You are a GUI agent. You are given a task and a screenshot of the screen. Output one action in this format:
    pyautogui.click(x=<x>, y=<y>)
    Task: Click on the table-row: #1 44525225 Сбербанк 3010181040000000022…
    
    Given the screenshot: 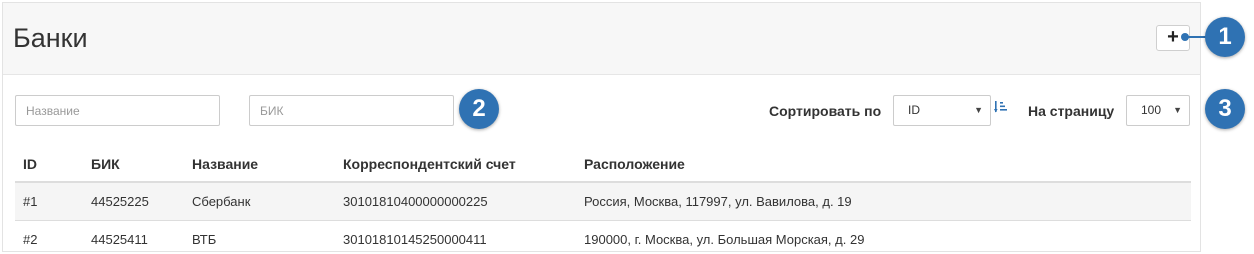 What is the action you would take?
    pyautogui.click(x=603, y=201)
    